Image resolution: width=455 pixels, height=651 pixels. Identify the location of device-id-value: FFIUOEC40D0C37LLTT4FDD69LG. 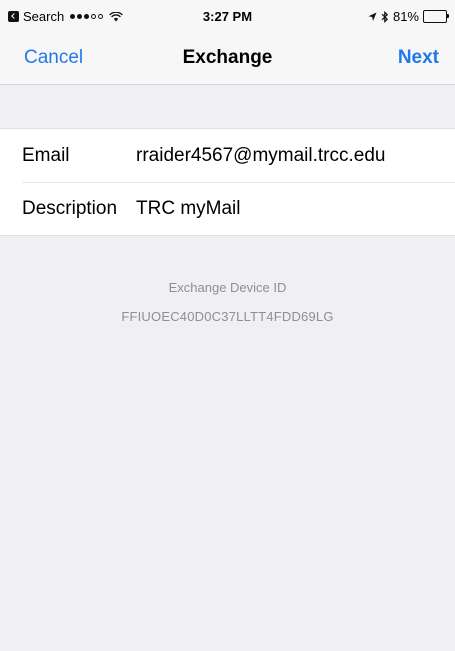
(227, 316).